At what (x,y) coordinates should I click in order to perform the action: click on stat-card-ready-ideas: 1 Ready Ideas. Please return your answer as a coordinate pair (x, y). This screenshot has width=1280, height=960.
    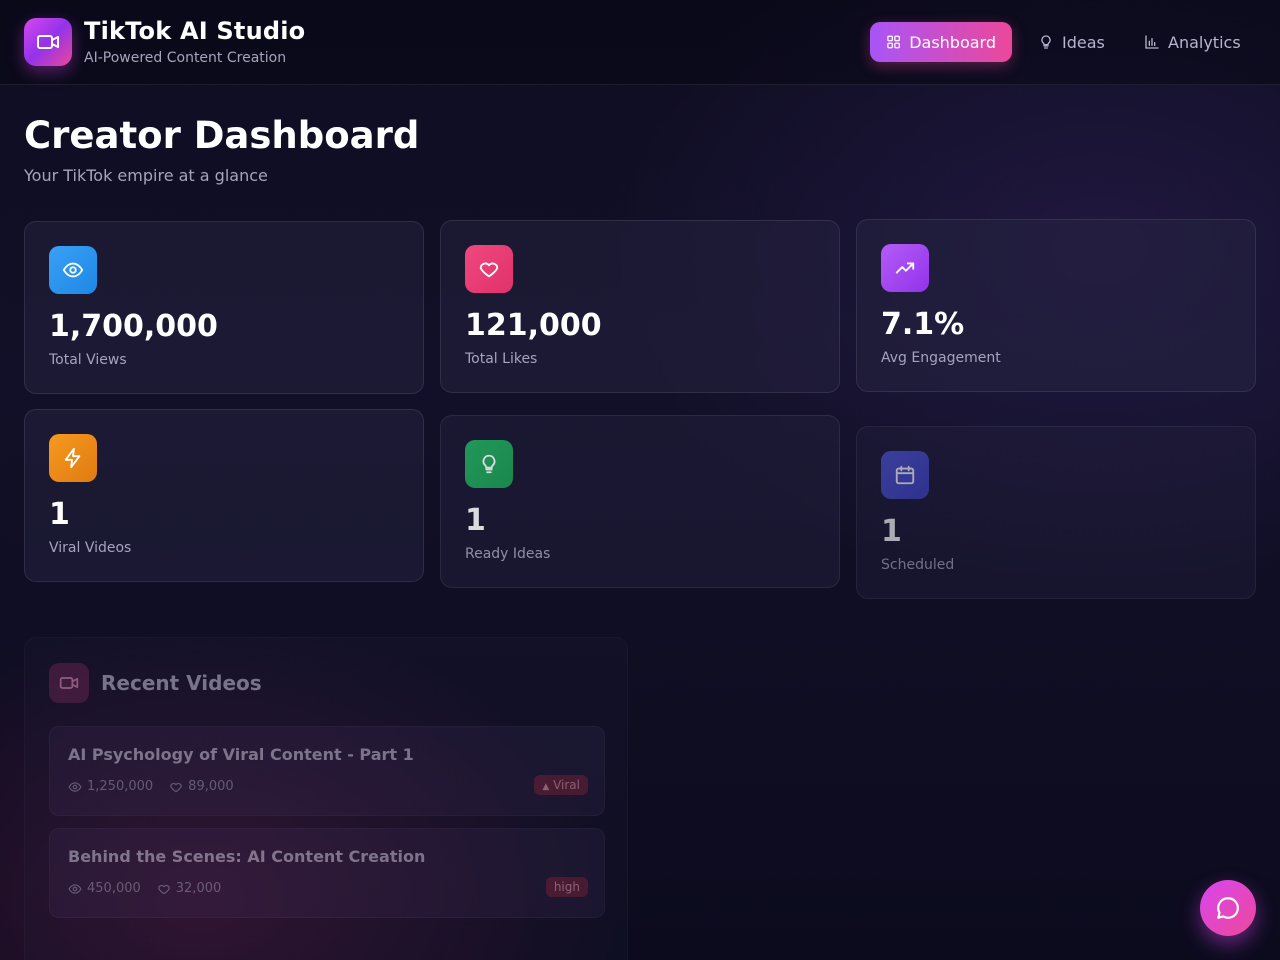
    Looking at the image, I should click on (640, 501).